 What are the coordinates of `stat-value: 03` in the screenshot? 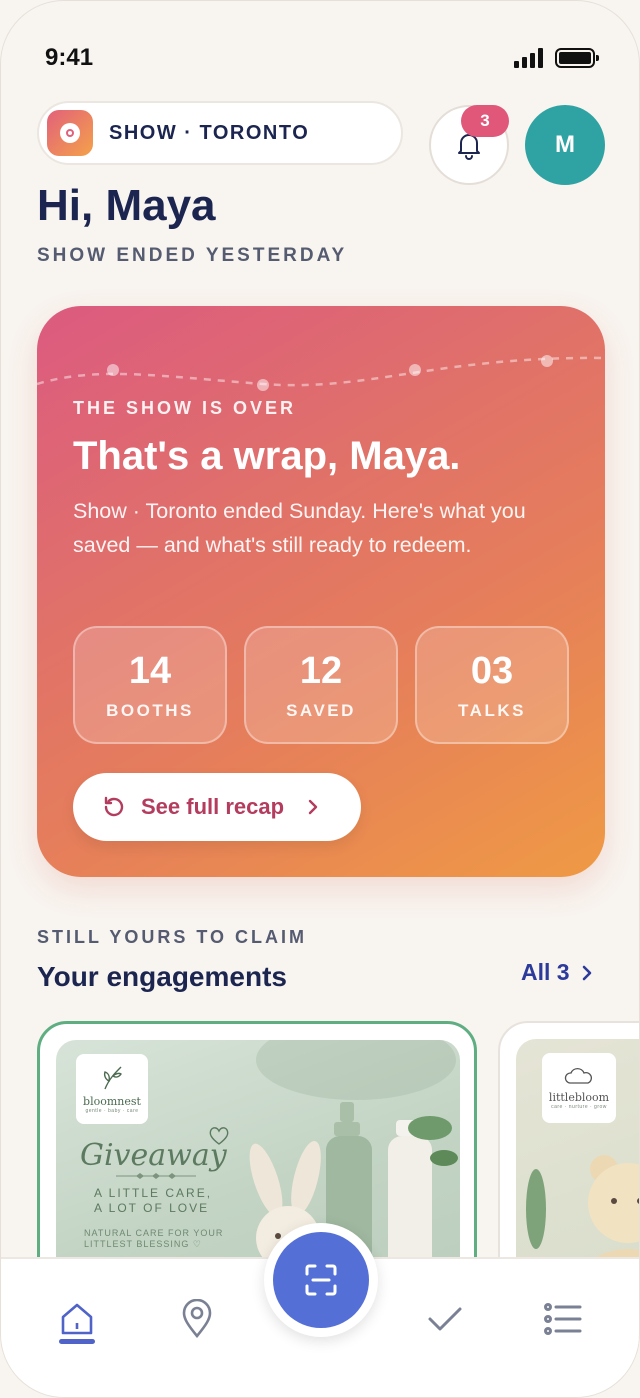 It's located at (492, 670).